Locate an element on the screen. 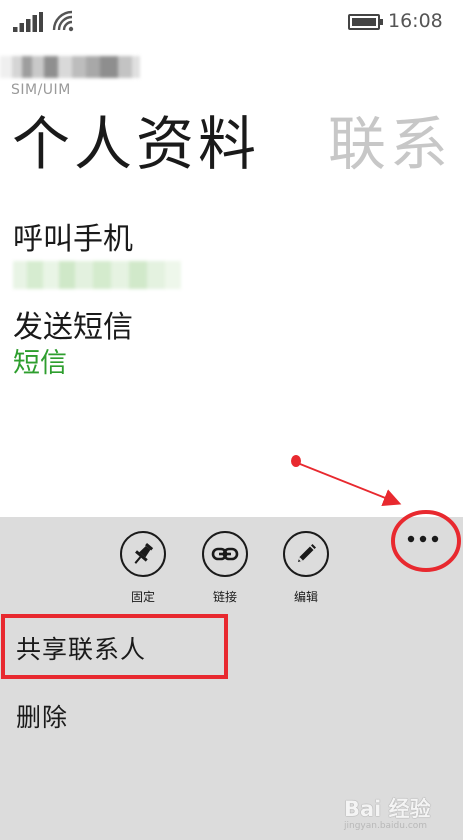 The height and width of the screenshot is (840, 463). pin-button-label: 固定 is located at coordinates (142, 597).